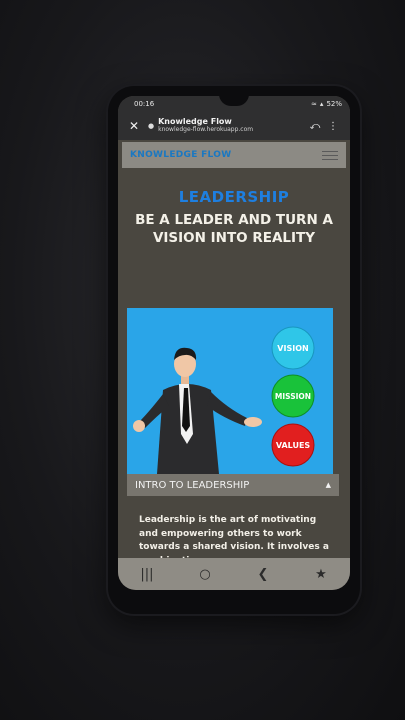  Describe the element at coordinates (315, 126) in the screenshot. I see `share-icon: ⤺` at that location.